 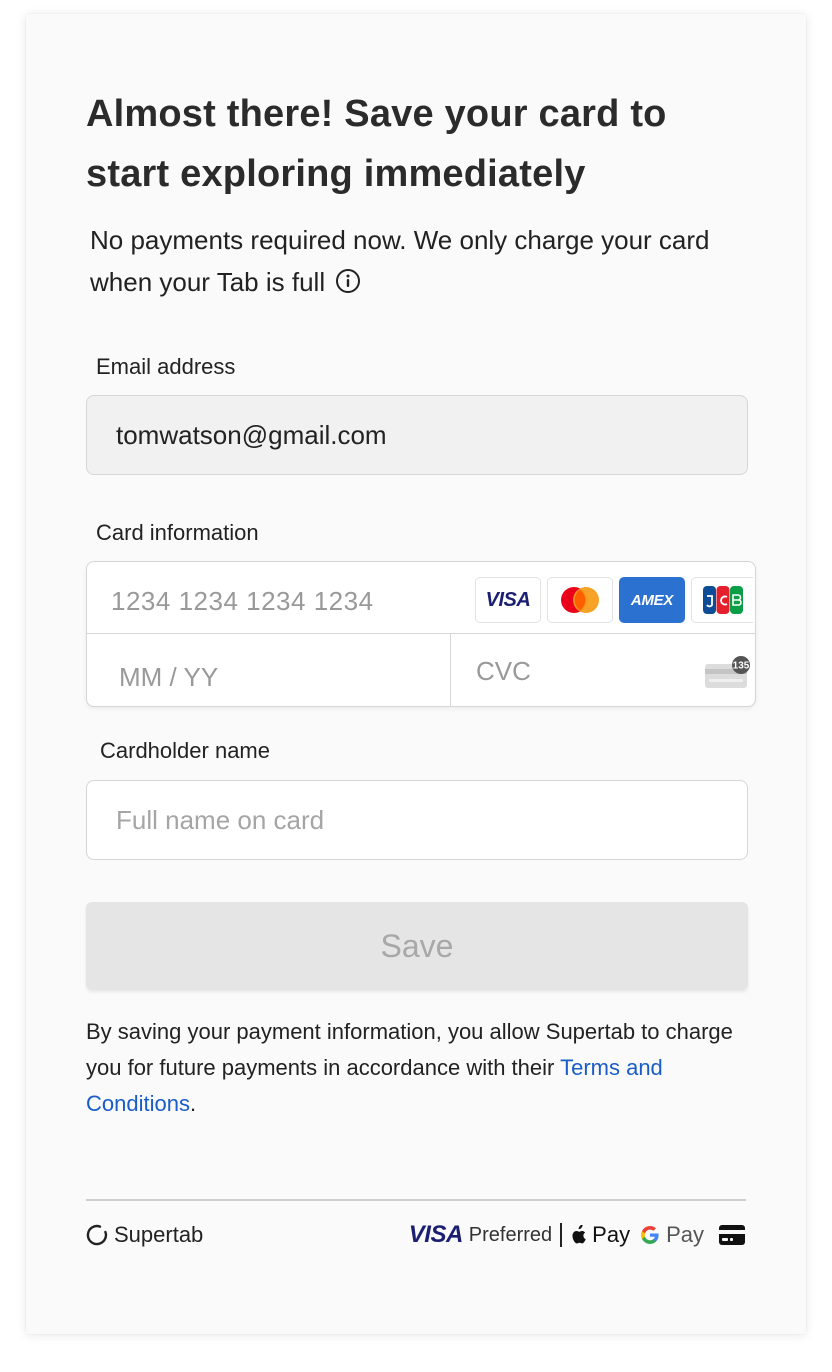 I want to click on card-information-label: Card information, so click(x=177, y=532).